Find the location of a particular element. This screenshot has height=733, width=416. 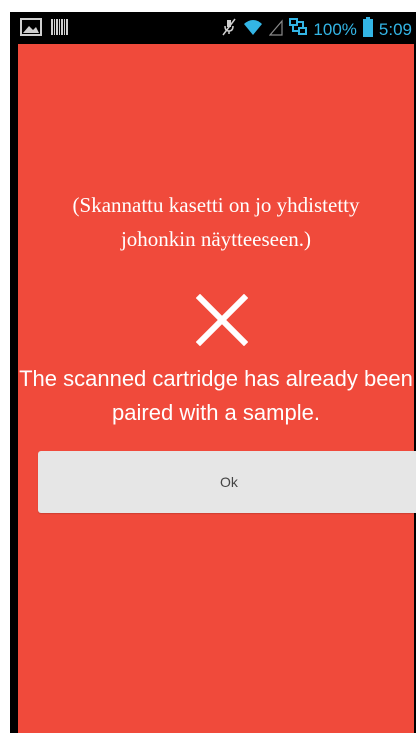

status-bar-right: 100% 5:09 is located at coordinates (316, 29).